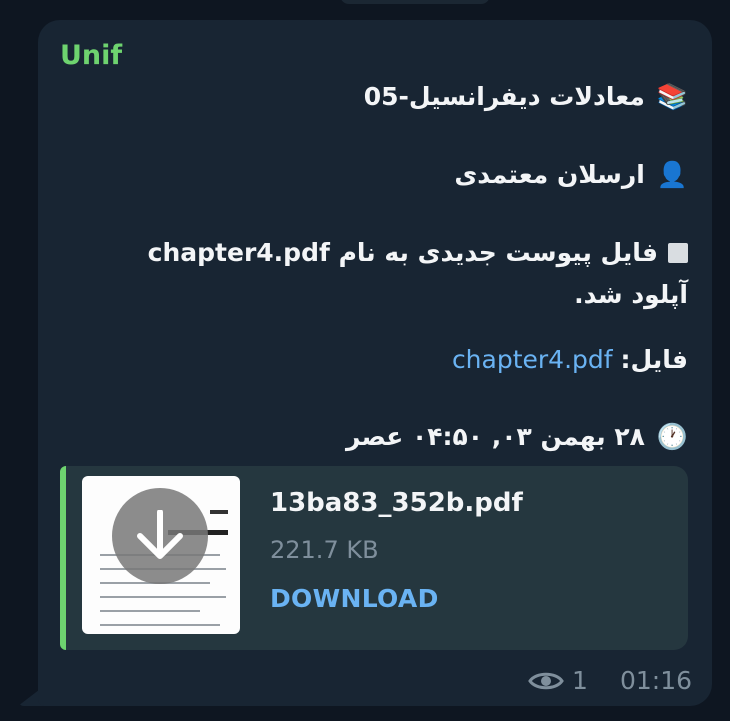 The image size is (730, 721). What do you see at coordinates (672, 436) in the screenshot?
I see `clock-icon: 🕐` at bounding box center [672, 436].